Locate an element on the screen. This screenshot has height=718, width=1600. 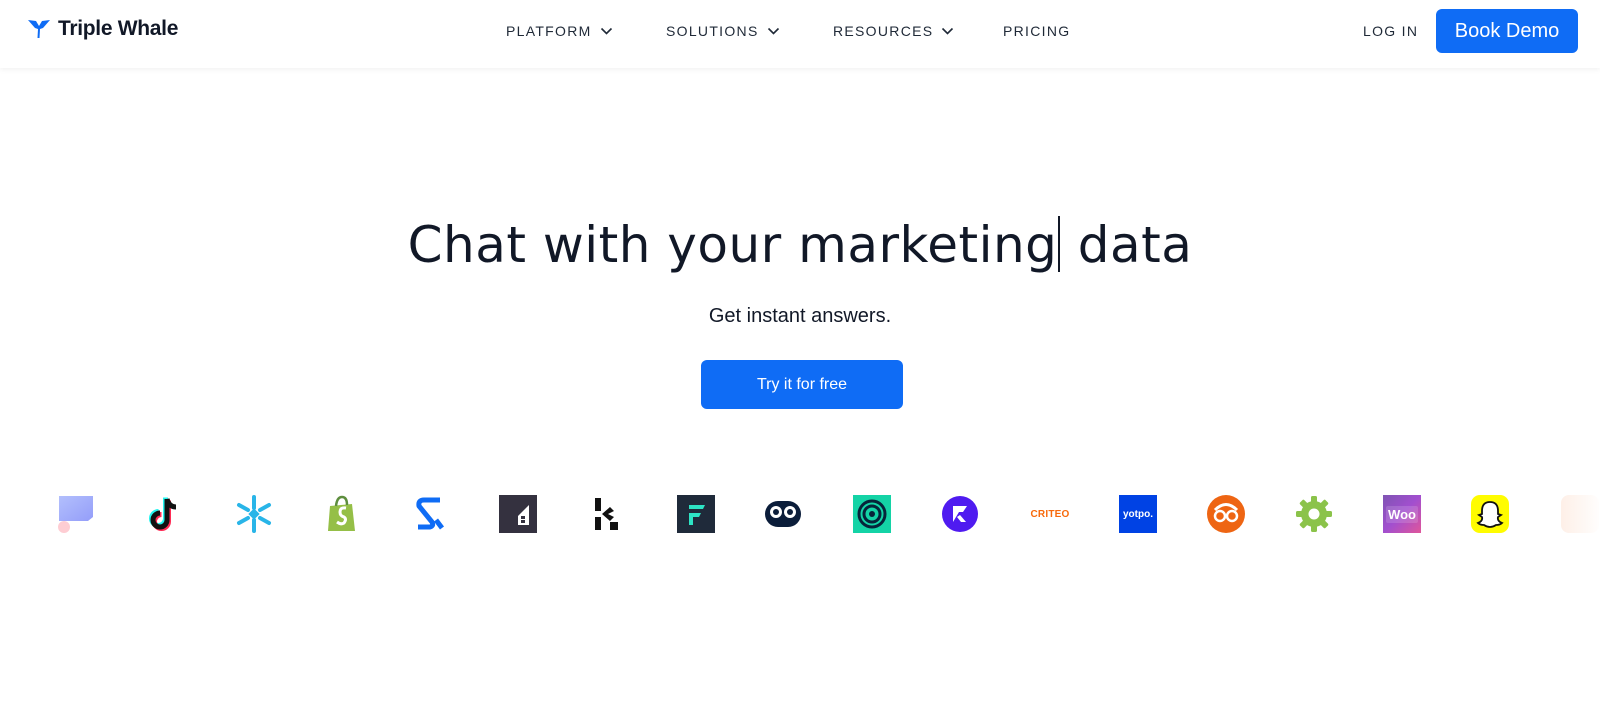
nav-platform: PLATFORM is located at coordinates (559, 31).